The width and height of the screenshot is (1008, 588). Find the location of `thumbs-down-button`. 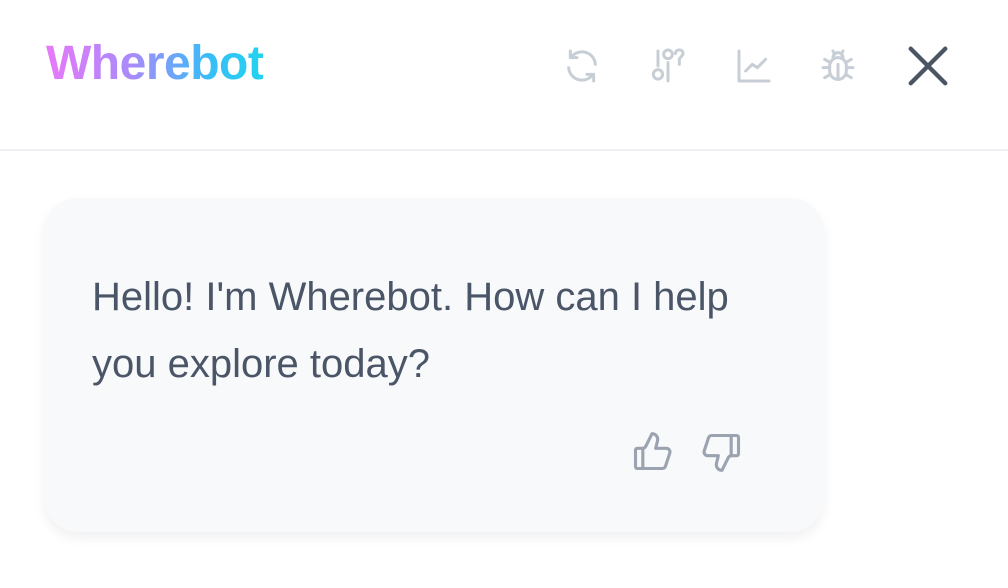

thumbs-down-button is located at coordinates (722, 454).